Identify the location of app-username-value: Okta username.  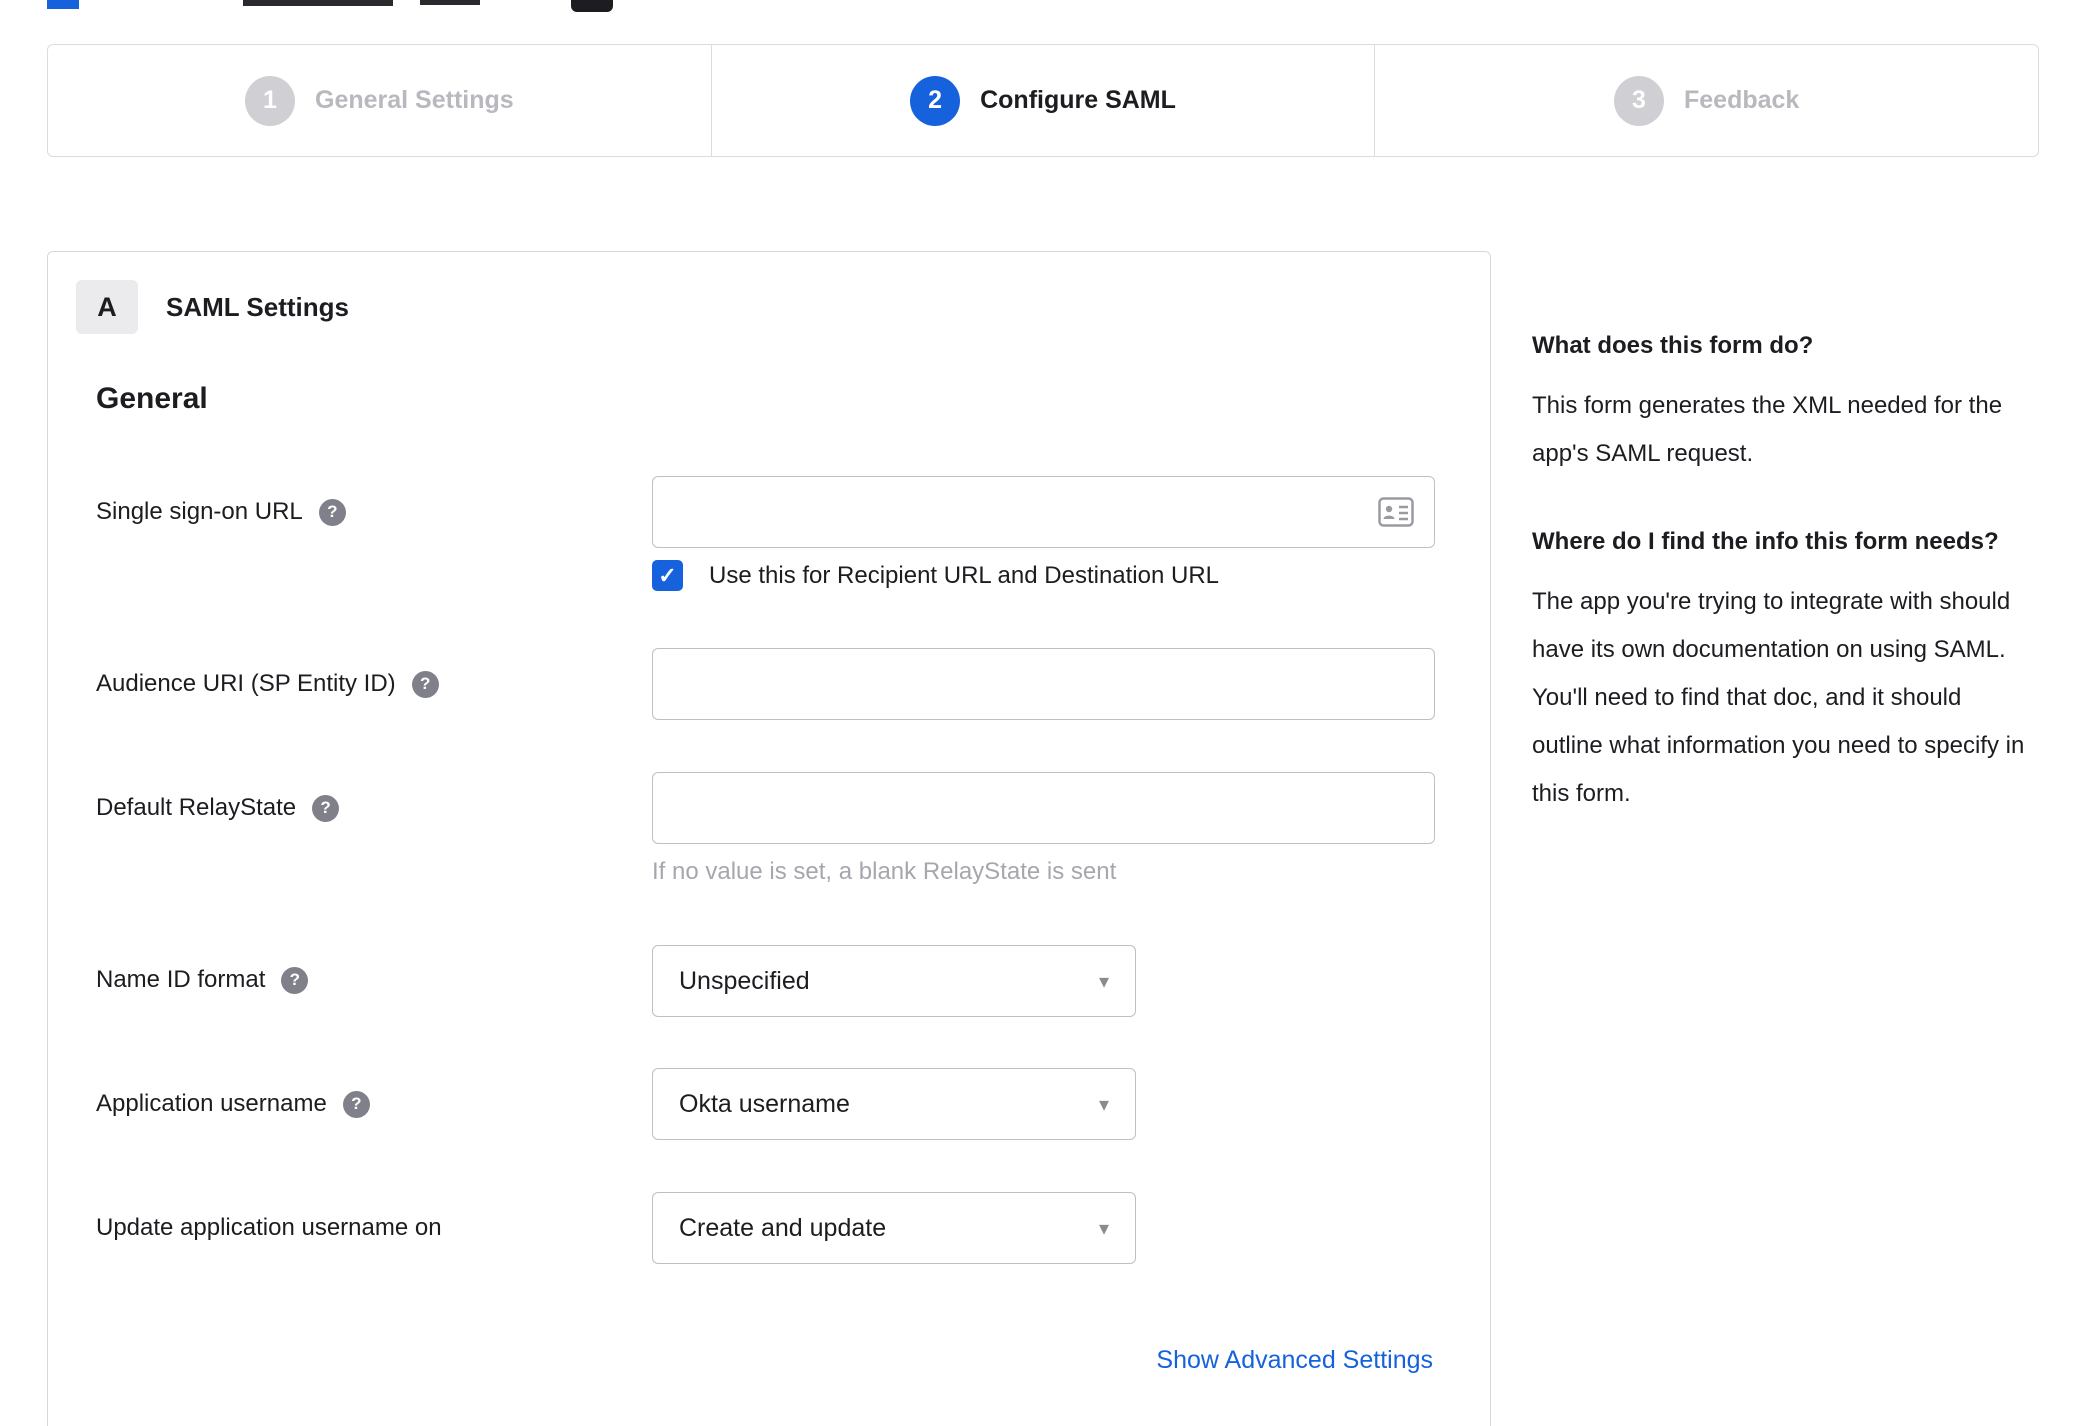
(764, 1103).